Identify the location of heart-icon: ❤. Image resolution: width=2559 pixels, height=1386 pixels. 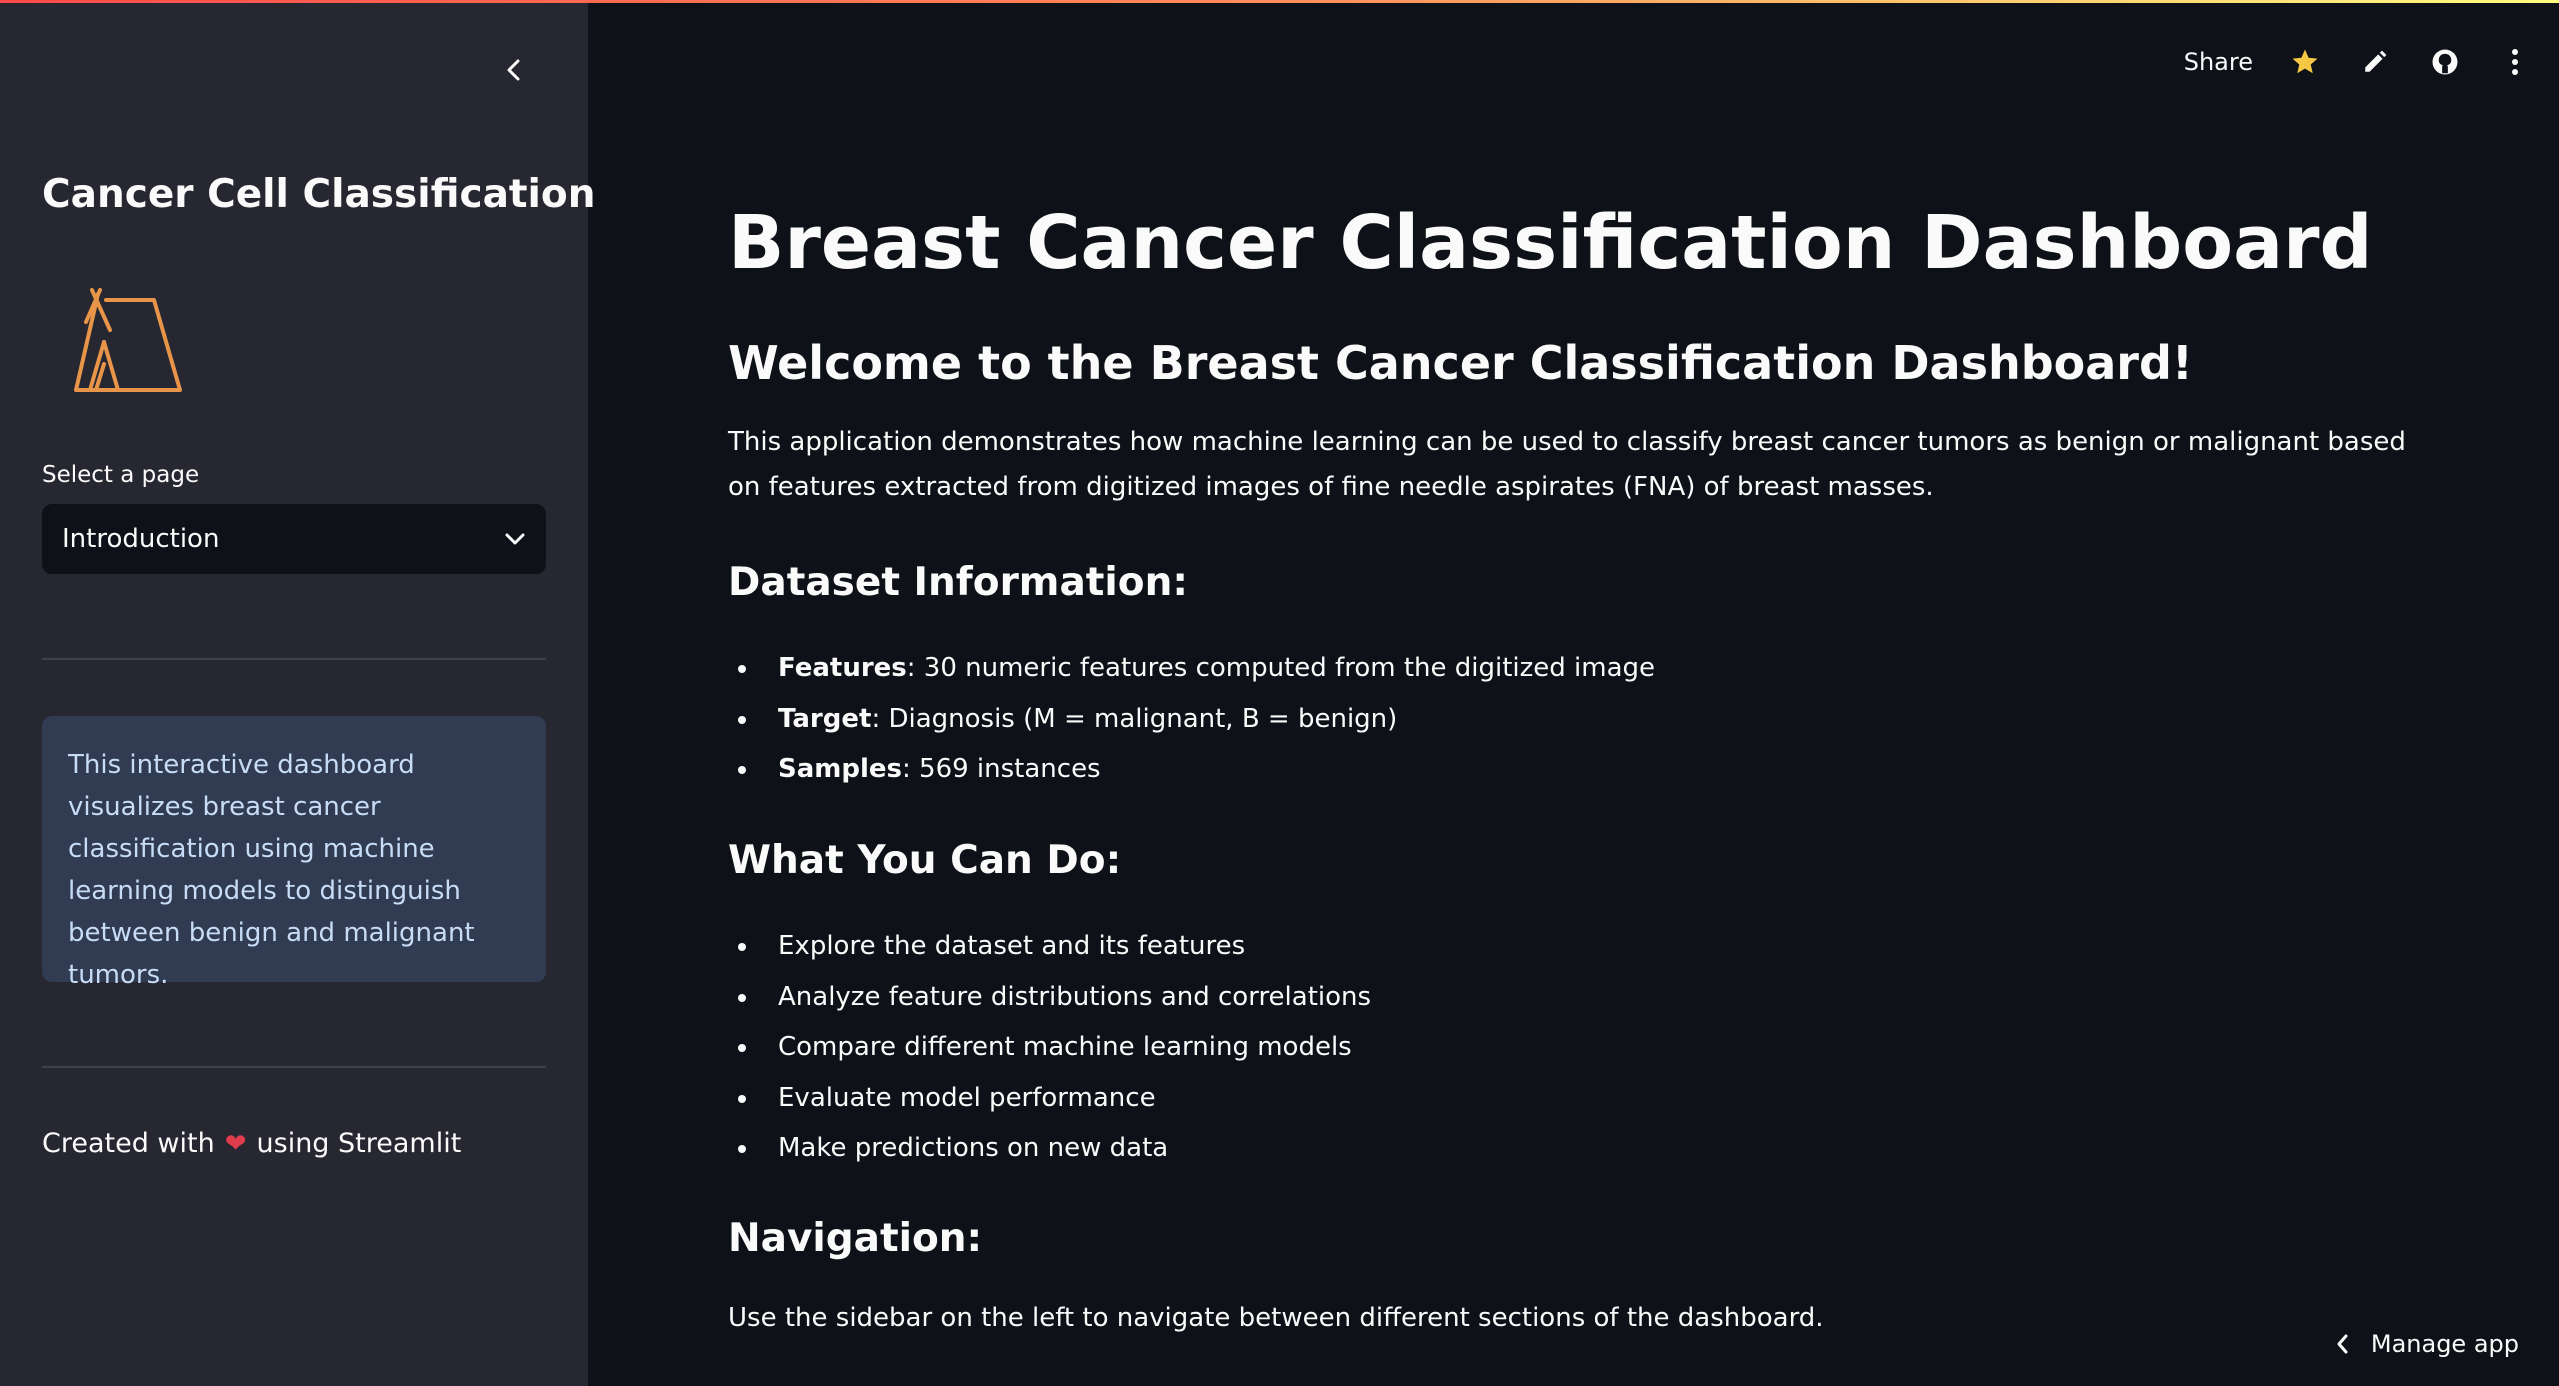
(235, 1143).